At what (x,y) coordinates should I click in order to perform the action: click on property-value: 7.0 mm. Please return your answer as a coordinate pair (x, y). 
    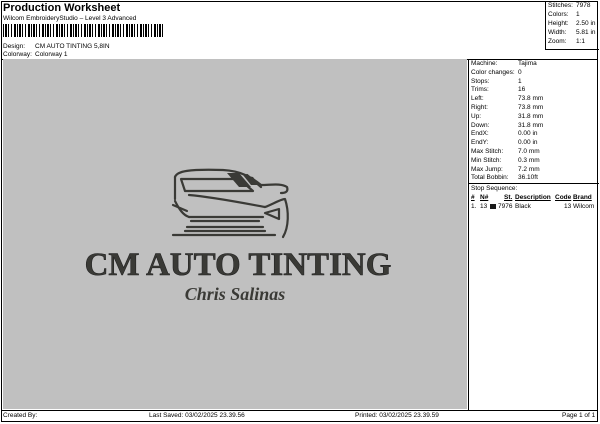
    Looking at the image, I should click on (529, 151).